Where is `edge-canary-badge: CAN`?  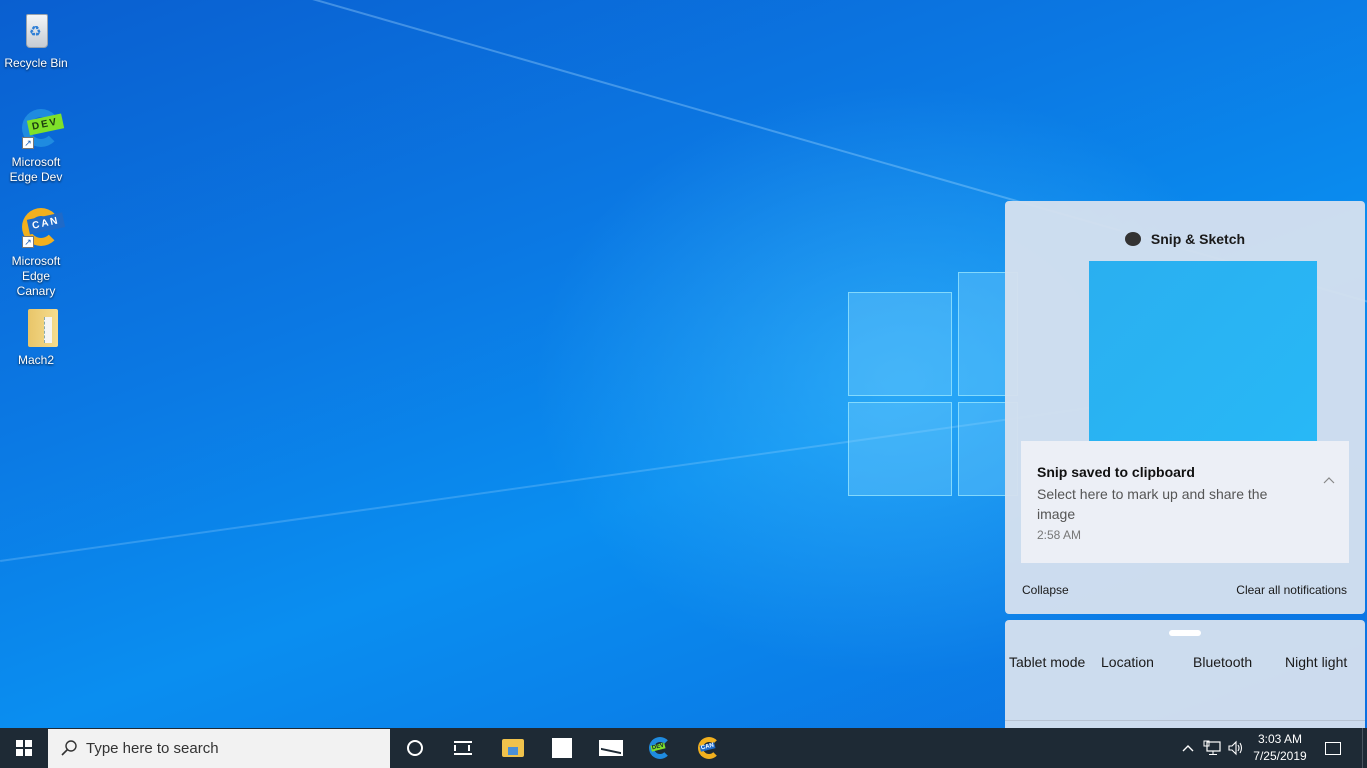 edge-canary-badge: CAN is located at coordinates (707, 747).